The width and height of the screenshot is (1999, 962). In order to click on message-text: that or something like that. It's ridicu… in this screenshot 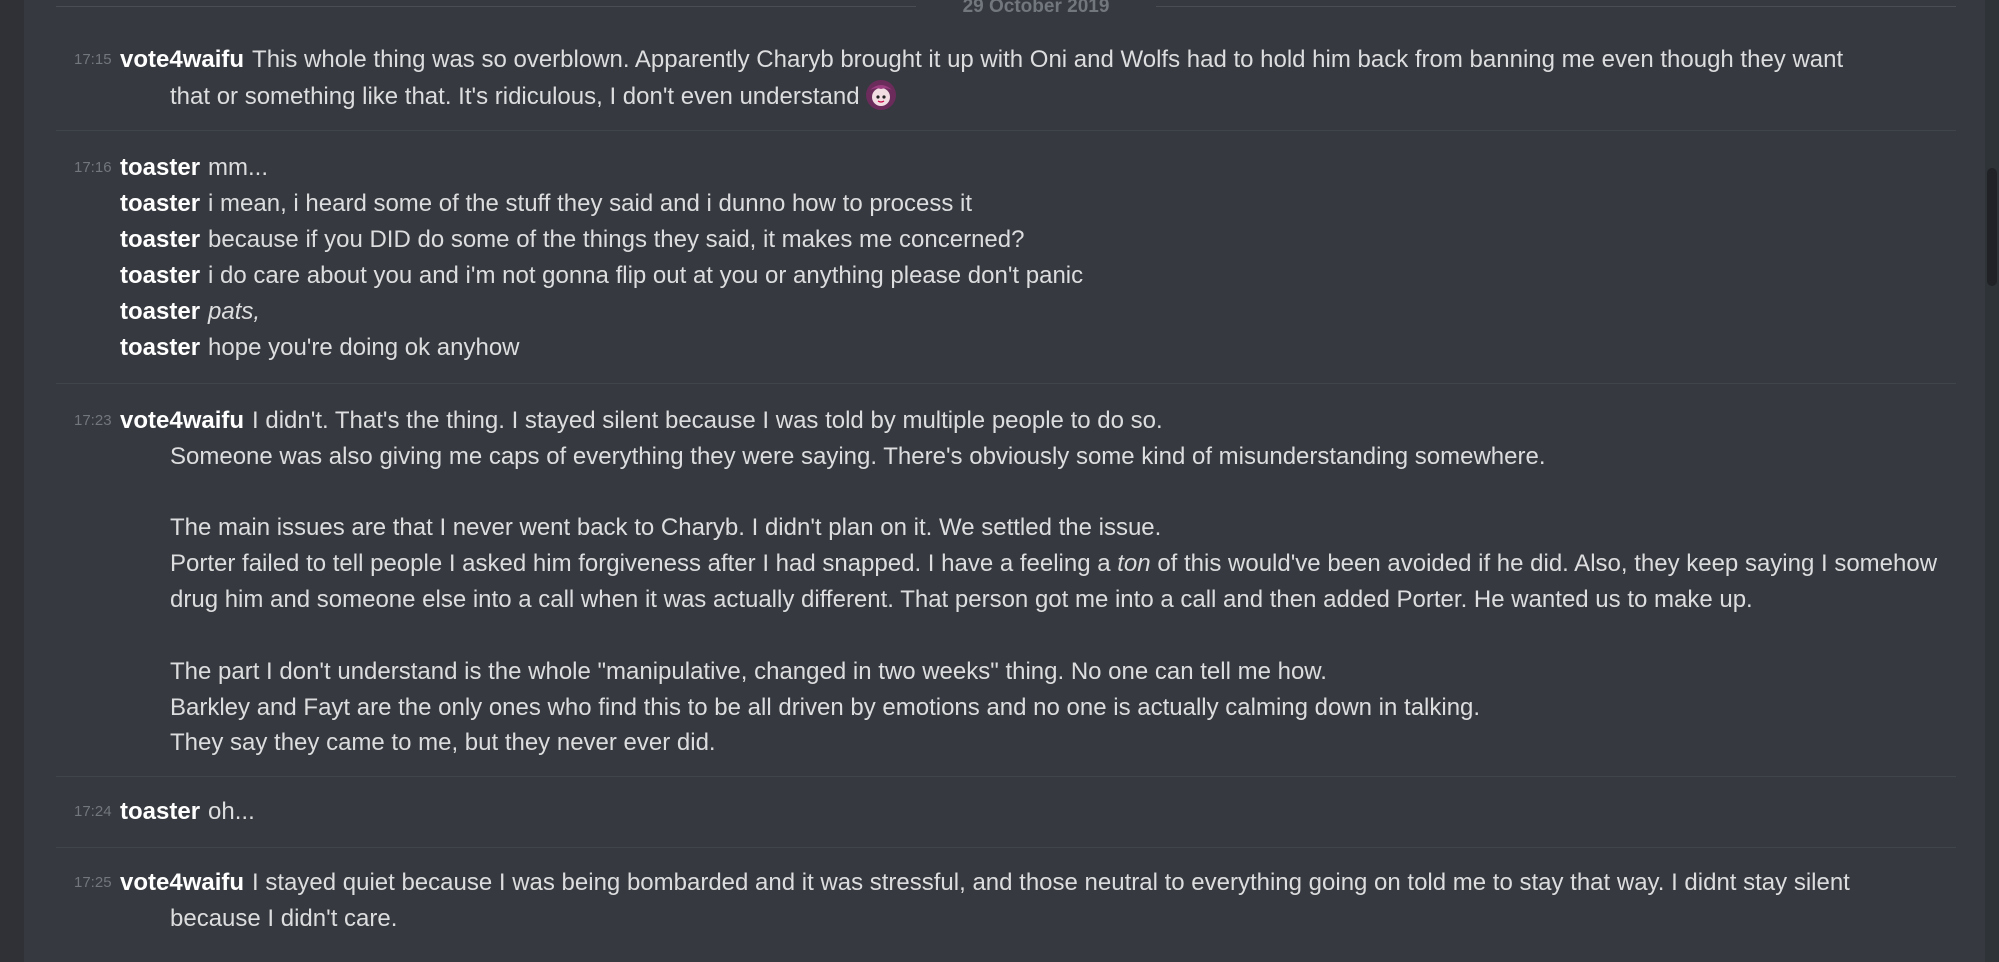, I will do `click(515, 96)`.